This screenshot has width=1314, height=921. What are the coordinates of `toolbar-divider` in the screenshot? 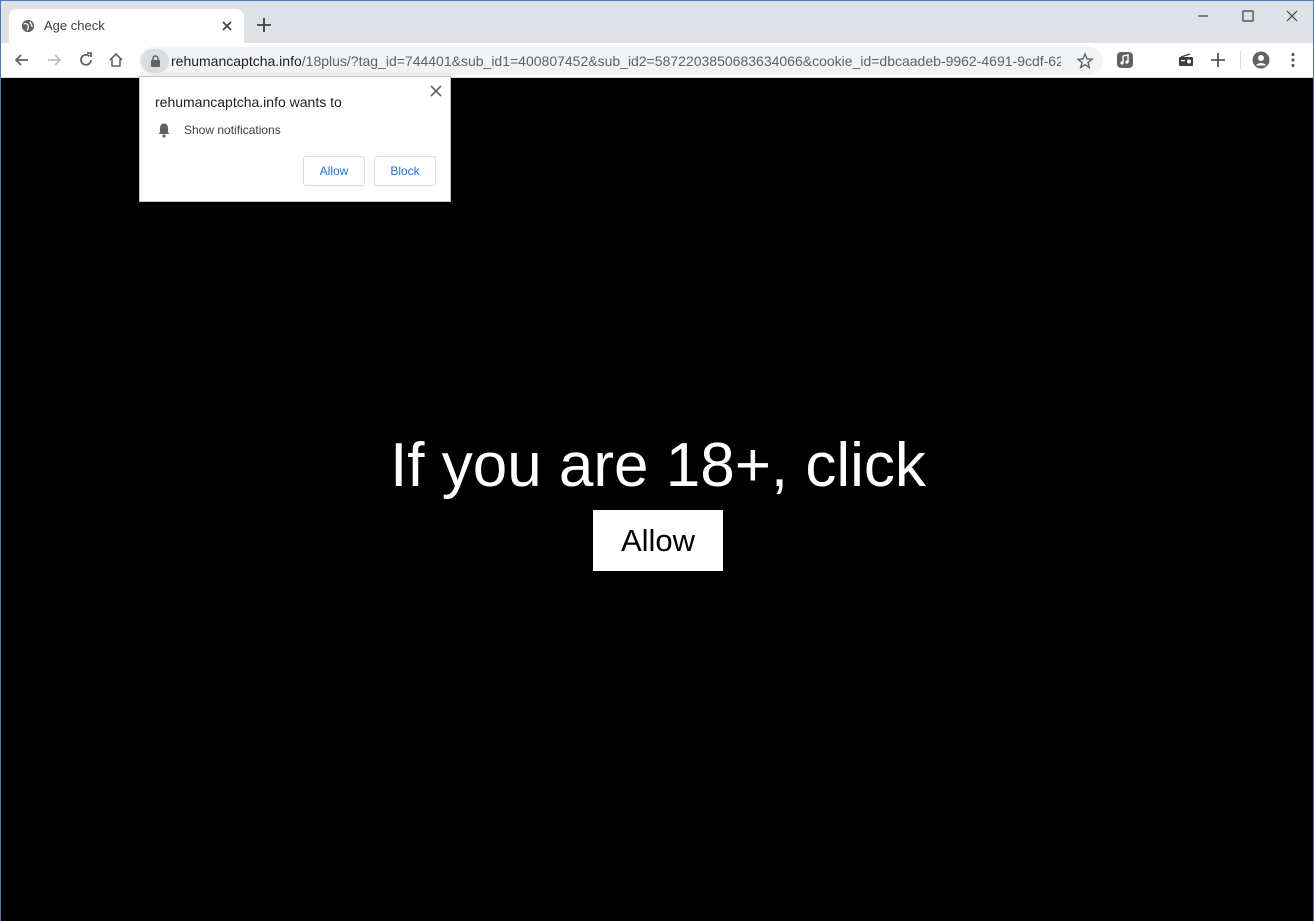 It's located at (1240, 60).